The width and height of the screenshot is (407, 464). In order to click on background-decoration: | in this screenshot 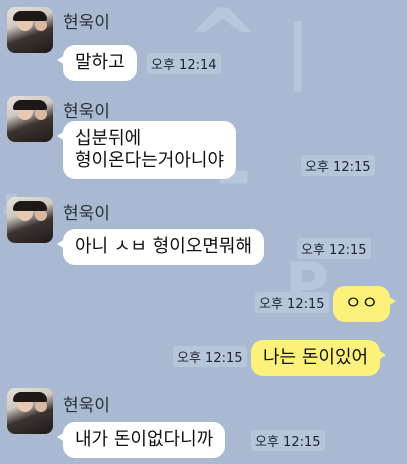, I will do `click(298, 51)`.